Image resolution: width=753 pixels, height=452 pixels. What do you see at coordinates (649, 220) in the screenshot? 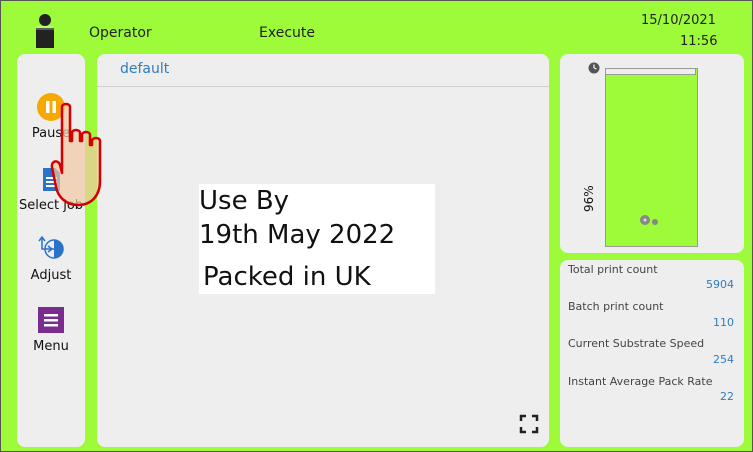
I see `ink-reel-icon` at bounding box center [649, 220].